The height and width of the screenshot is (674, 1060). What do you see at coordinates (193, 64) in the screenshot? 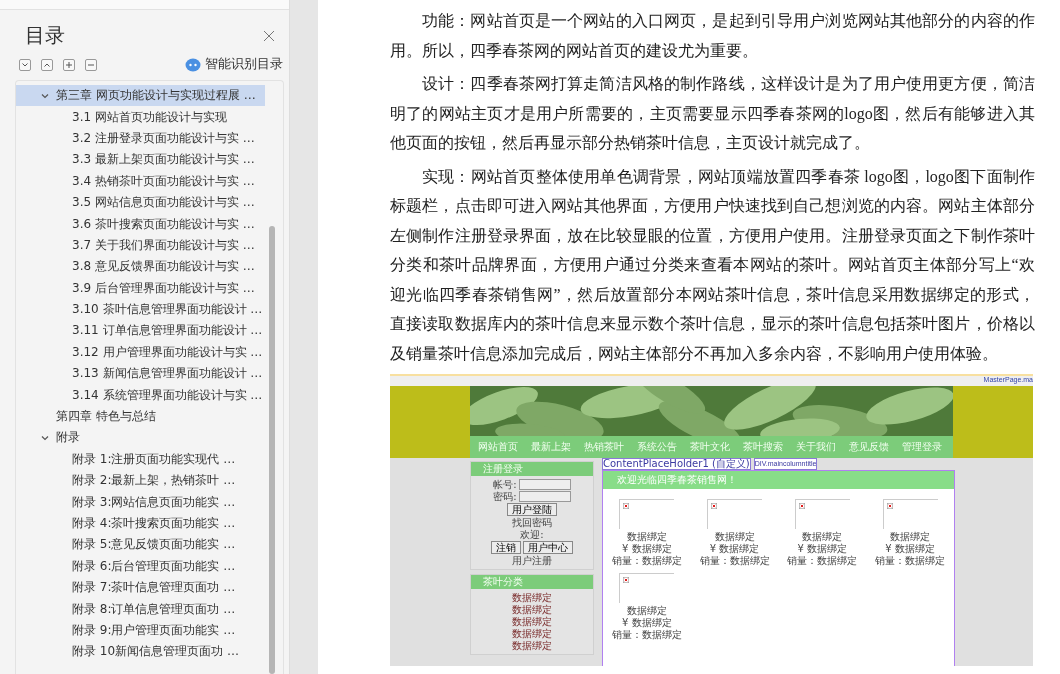
I see `cloud-icon` at bounding box center [193, 64].